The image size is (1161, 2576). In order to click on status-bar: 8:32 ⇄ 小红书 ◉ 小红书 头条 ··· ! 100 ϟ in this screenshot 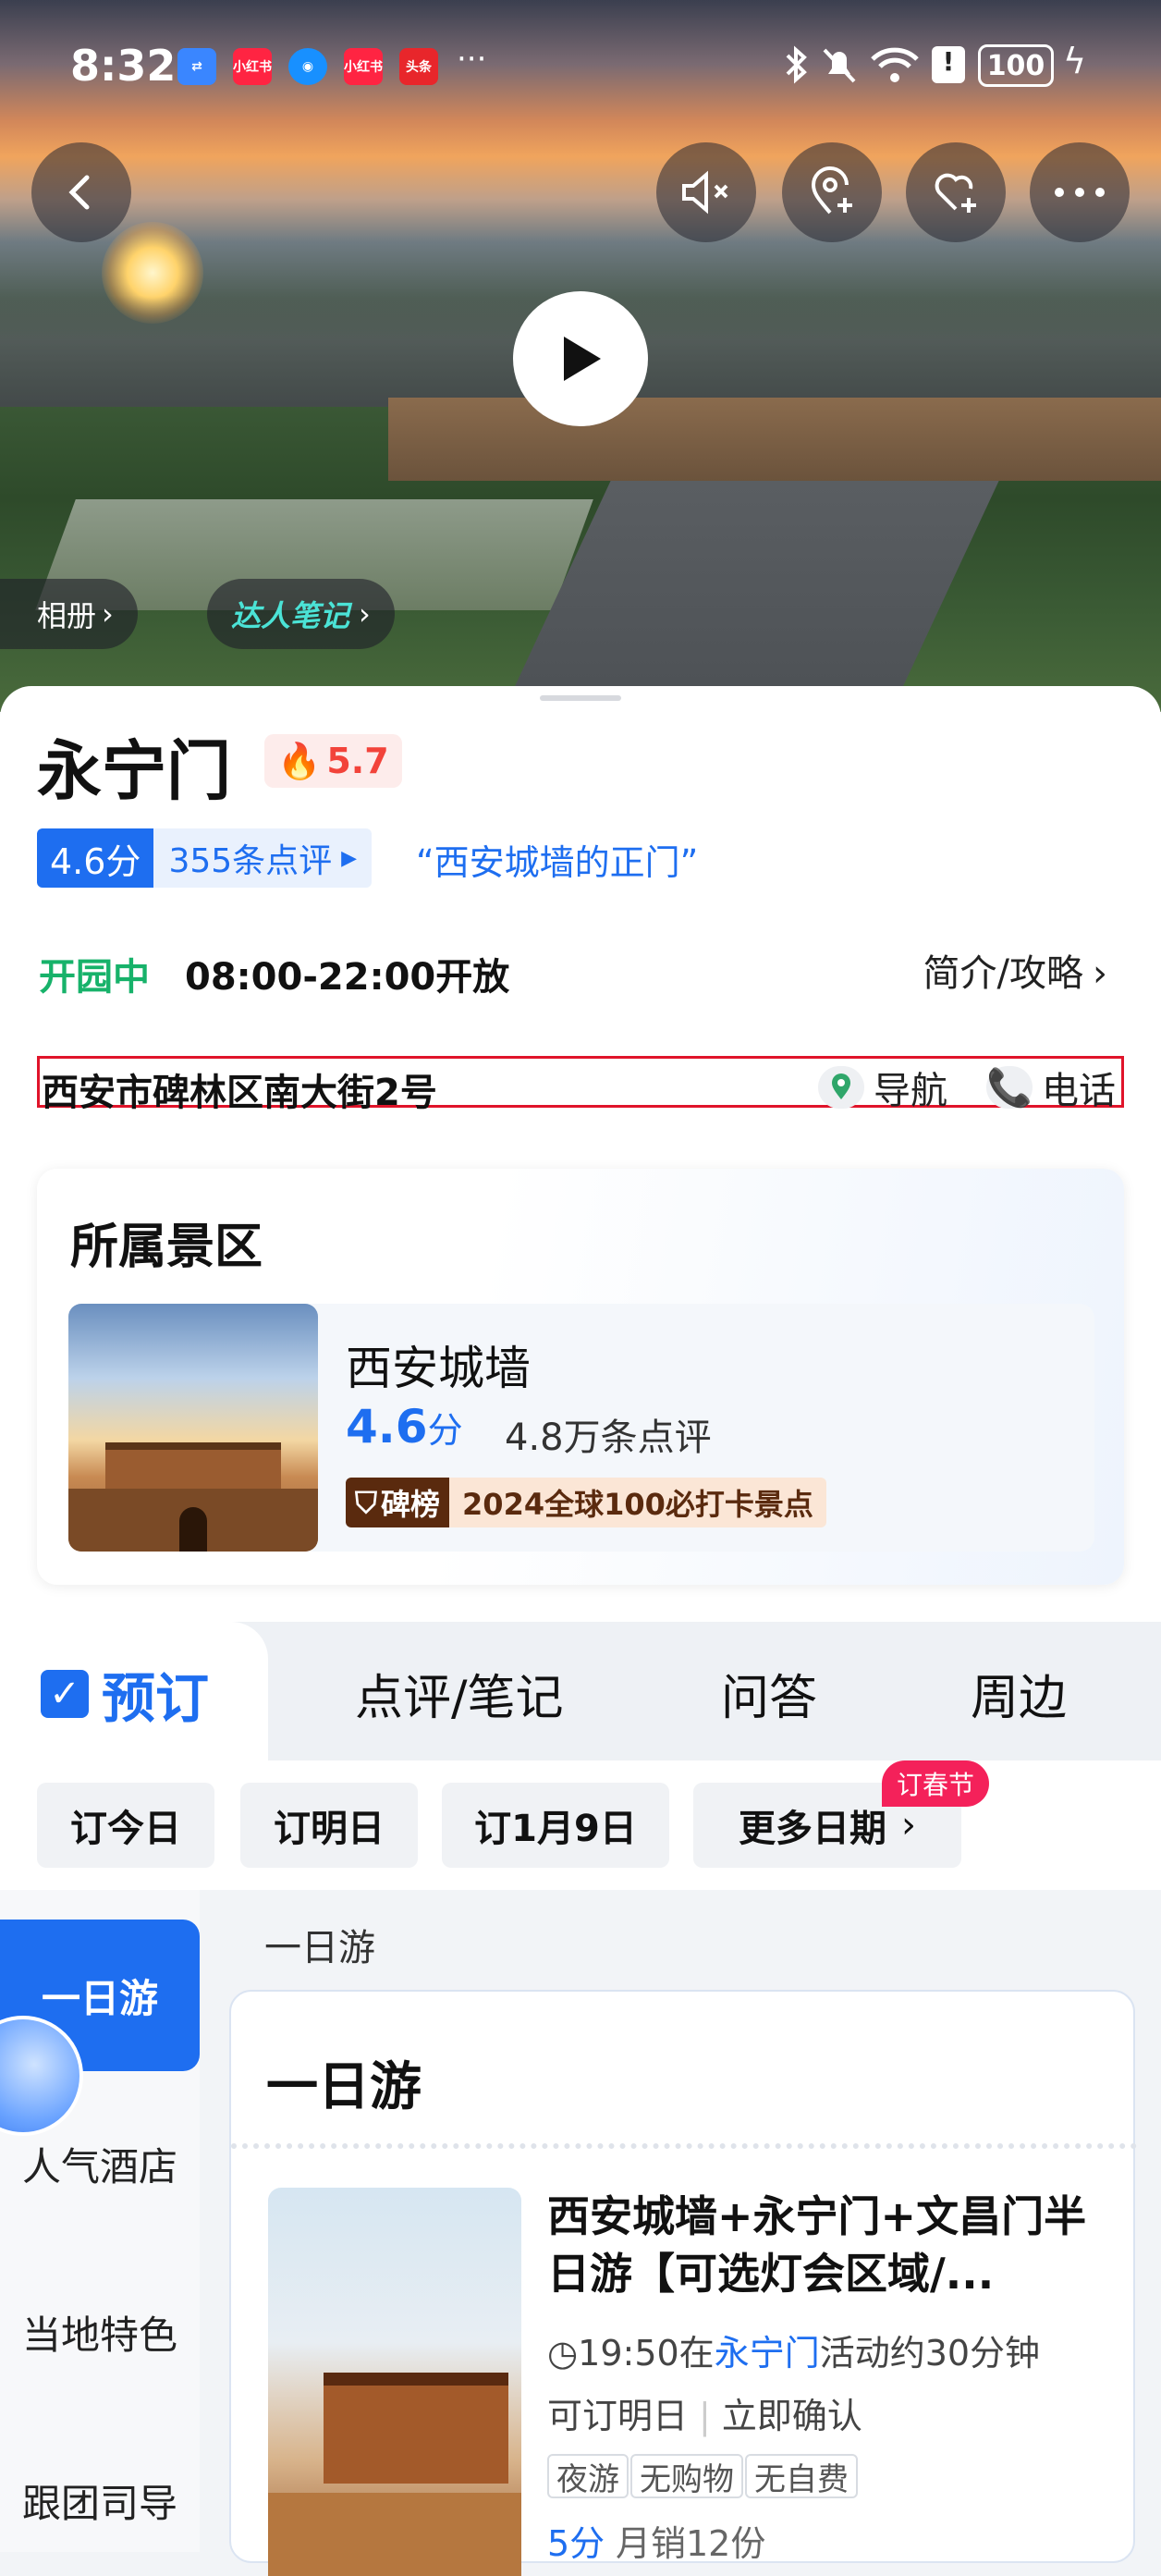, I will do `click(580, 64)`.